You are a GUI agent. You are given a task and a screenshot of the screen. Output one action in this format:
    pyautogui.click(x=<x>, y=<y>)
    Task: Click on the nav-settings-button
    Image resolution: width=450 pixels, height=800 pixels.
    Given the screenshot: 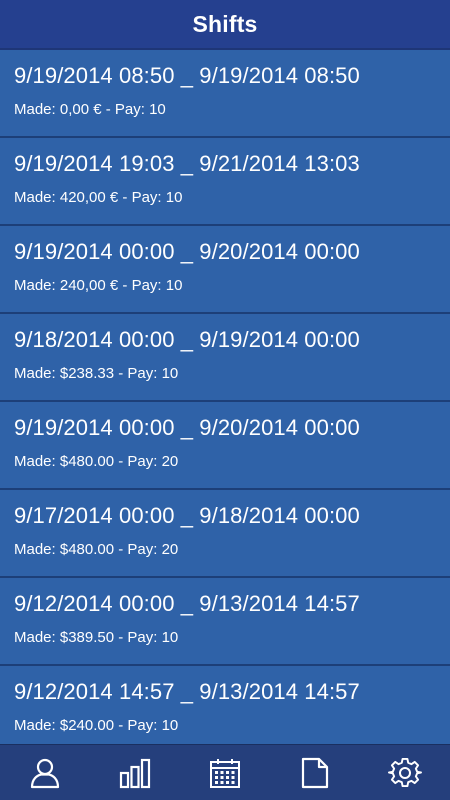 What is the action you would take?
    pyautogui.click(x=405, y=773)
    